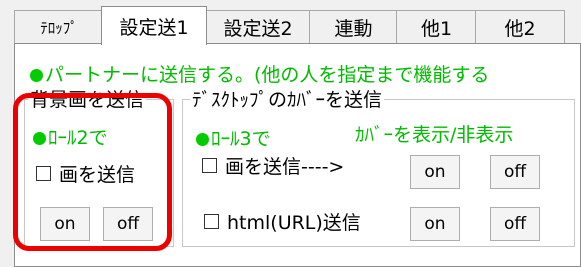 The height and width of the screenshot is (267, 581). I want to click on tab-settings-send-2-label: 設定送2, so click(258, 29).